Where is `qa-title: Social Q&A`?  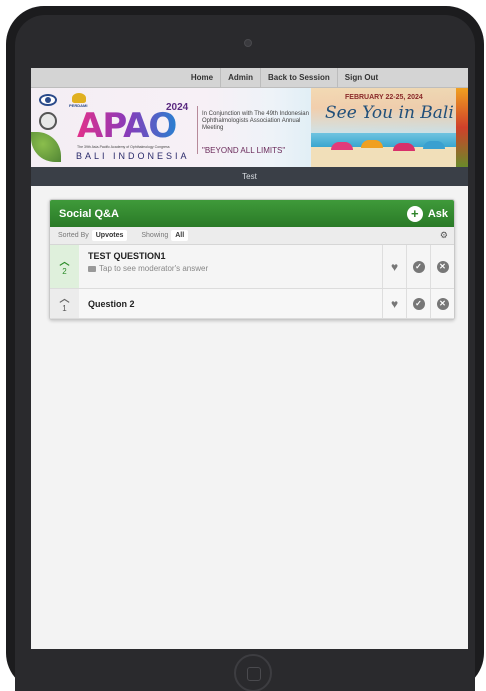 qa-title: Social Q&A is located at coordinates (89, 213).